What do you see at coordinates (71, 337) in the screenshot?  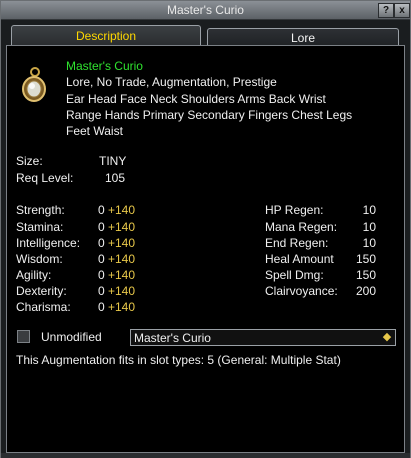 I see `unmodified-label: Unmodified` at bounding box center [71, 337].